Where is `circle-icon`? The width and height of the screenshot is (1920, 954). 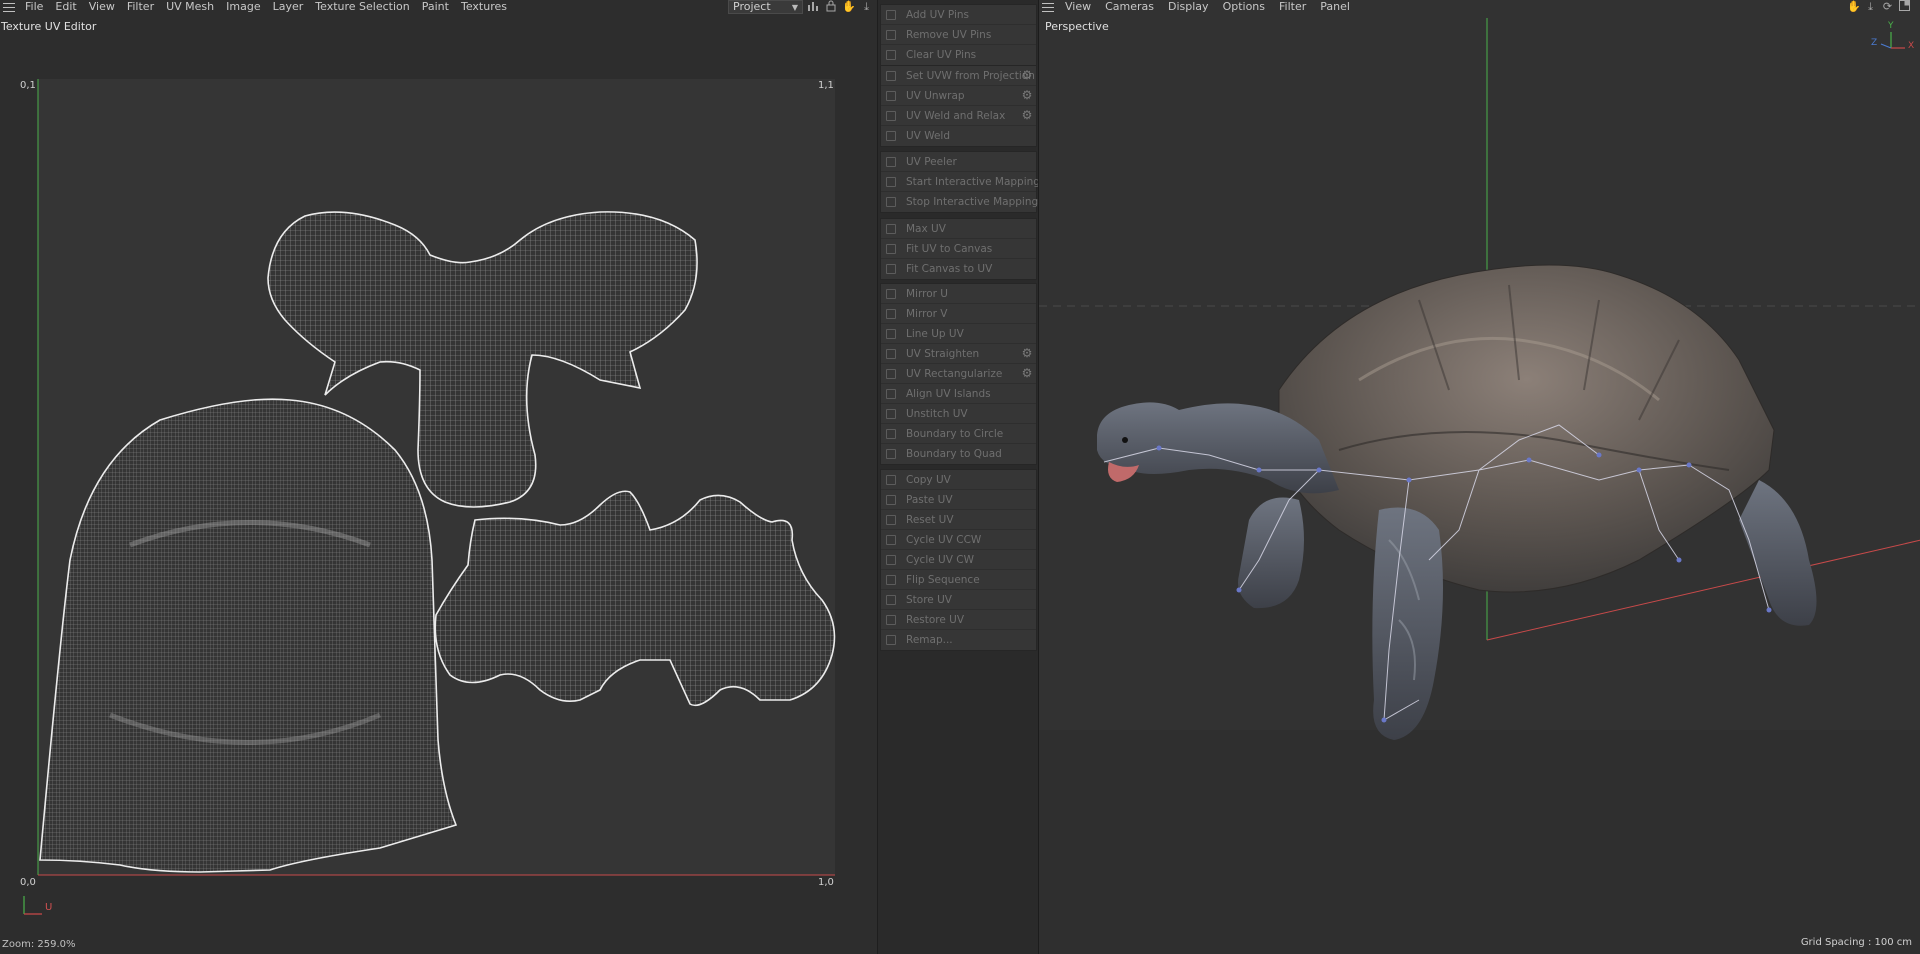
circle-icon is located at coordinates (891, 433).